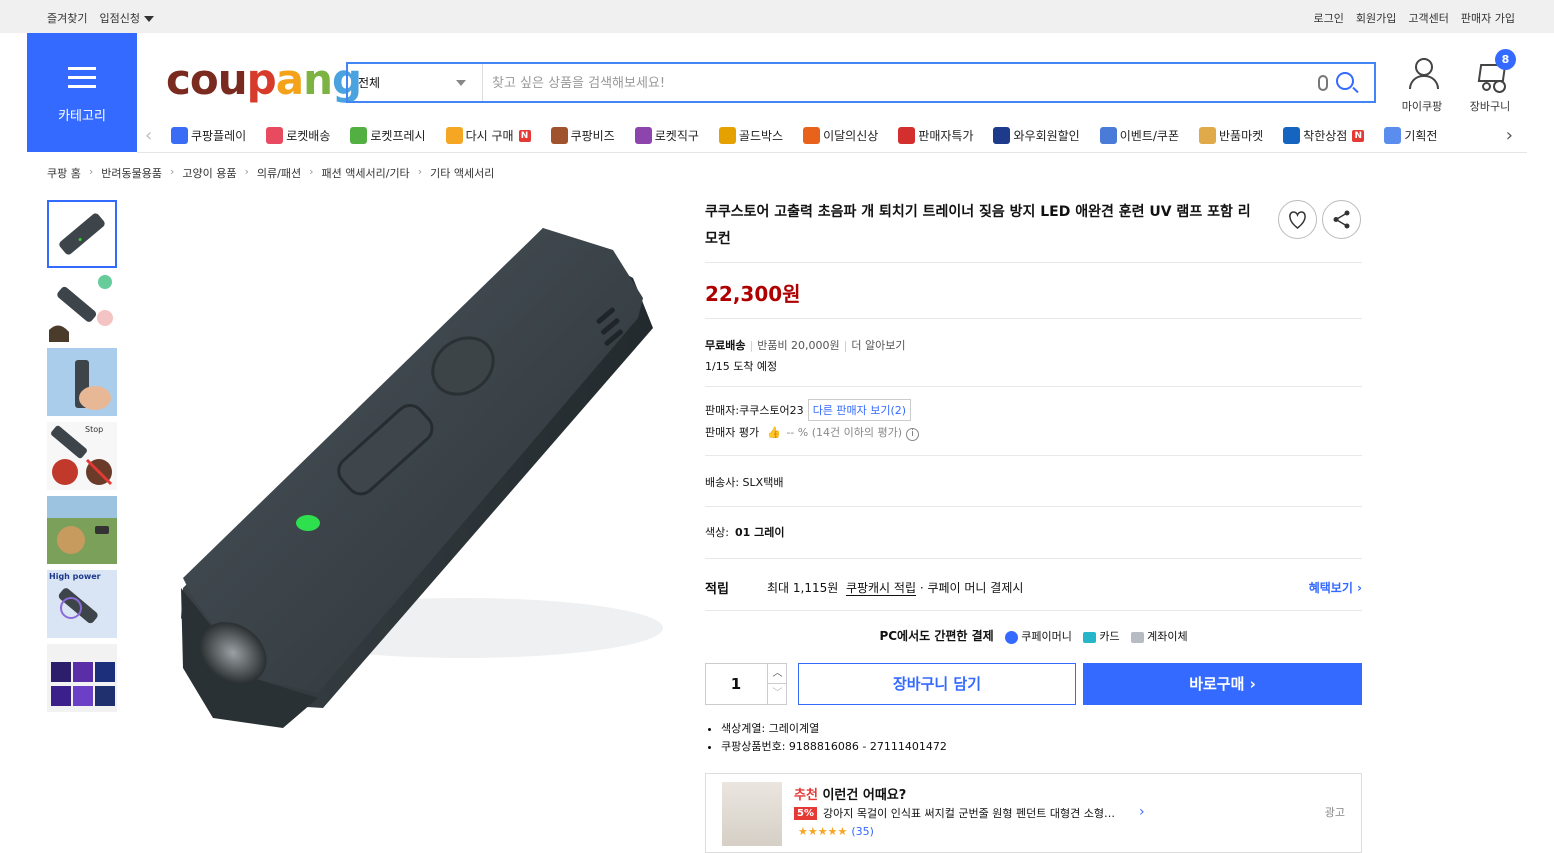 This screenshot has height=853, width=1554. Describe the element at coordinates (912, 434) in the screenshot. I see `info-icon: i` at that location.